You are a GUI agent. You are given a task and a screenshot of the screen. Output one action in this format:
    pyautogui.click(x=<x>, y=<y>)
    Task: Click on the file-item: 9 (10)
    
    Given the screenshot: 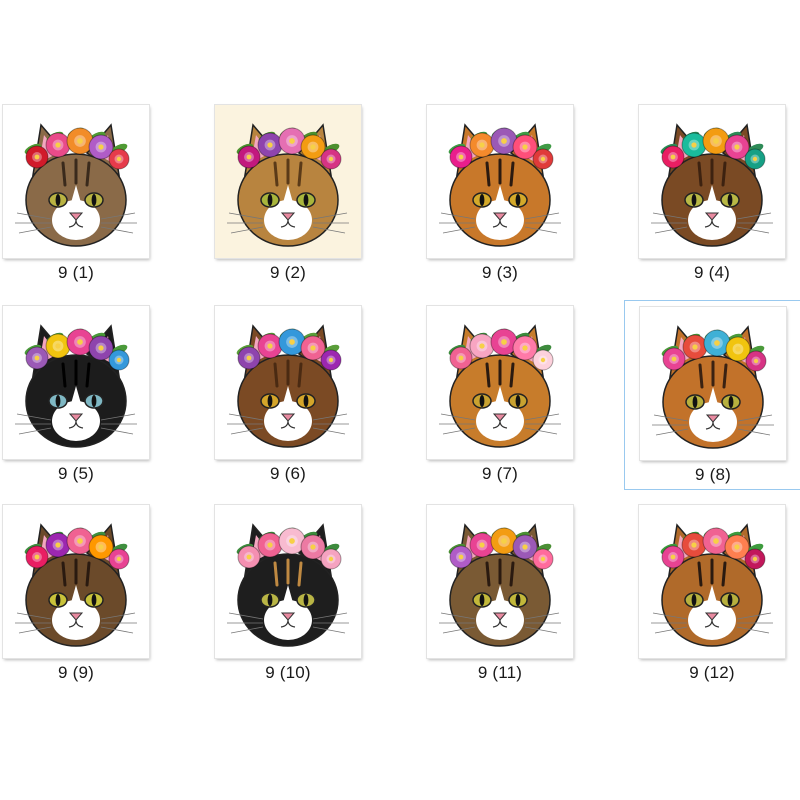 What is the action you would take?
    pyautogui.click(x=300, y=594)
    